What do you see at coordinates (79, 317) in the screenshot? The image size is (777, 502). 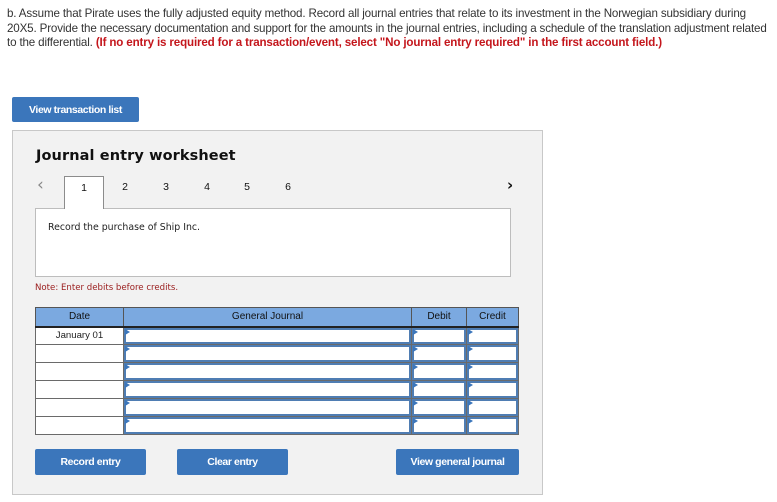 I see `date-column-header: Date` at bounding box center [79, 317].